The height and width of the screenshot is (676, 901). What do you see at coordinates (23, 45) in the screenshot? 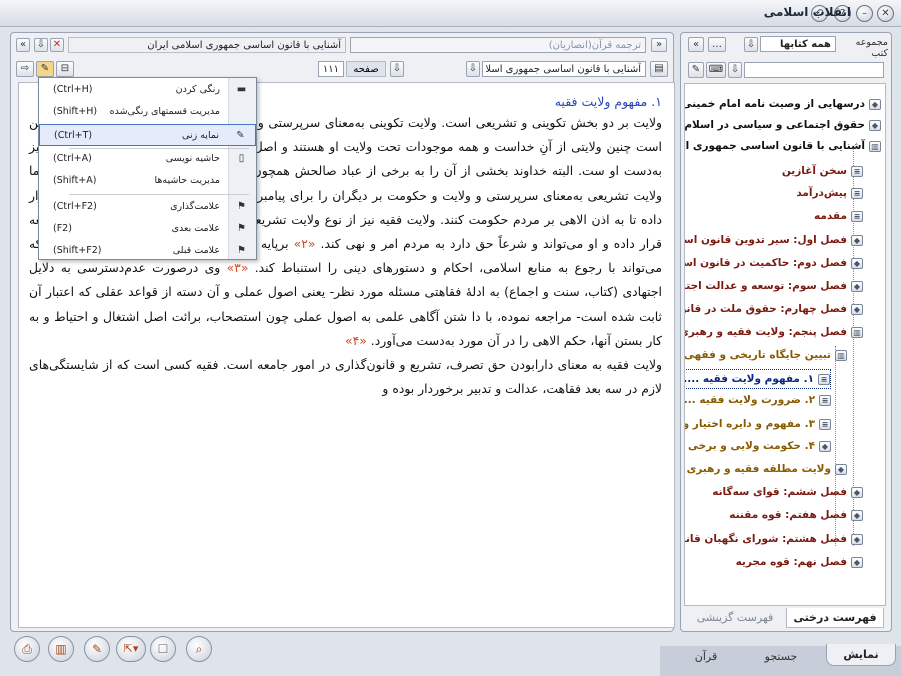
I see `nav-prev-button: «` at bounding box center [23, 45].